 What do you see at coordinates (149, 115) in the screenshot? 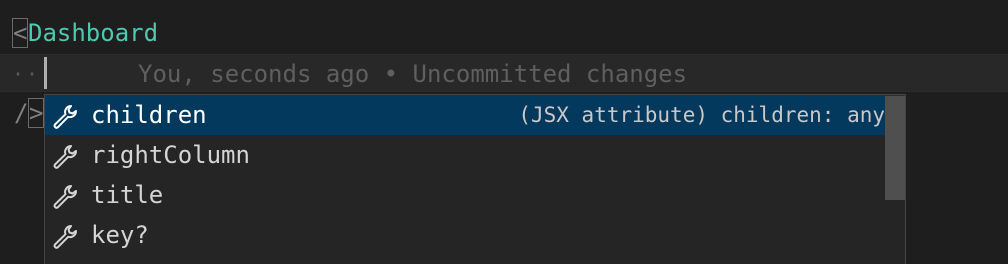
I see `suggestion-label: children` at bounding box center [149, 115].